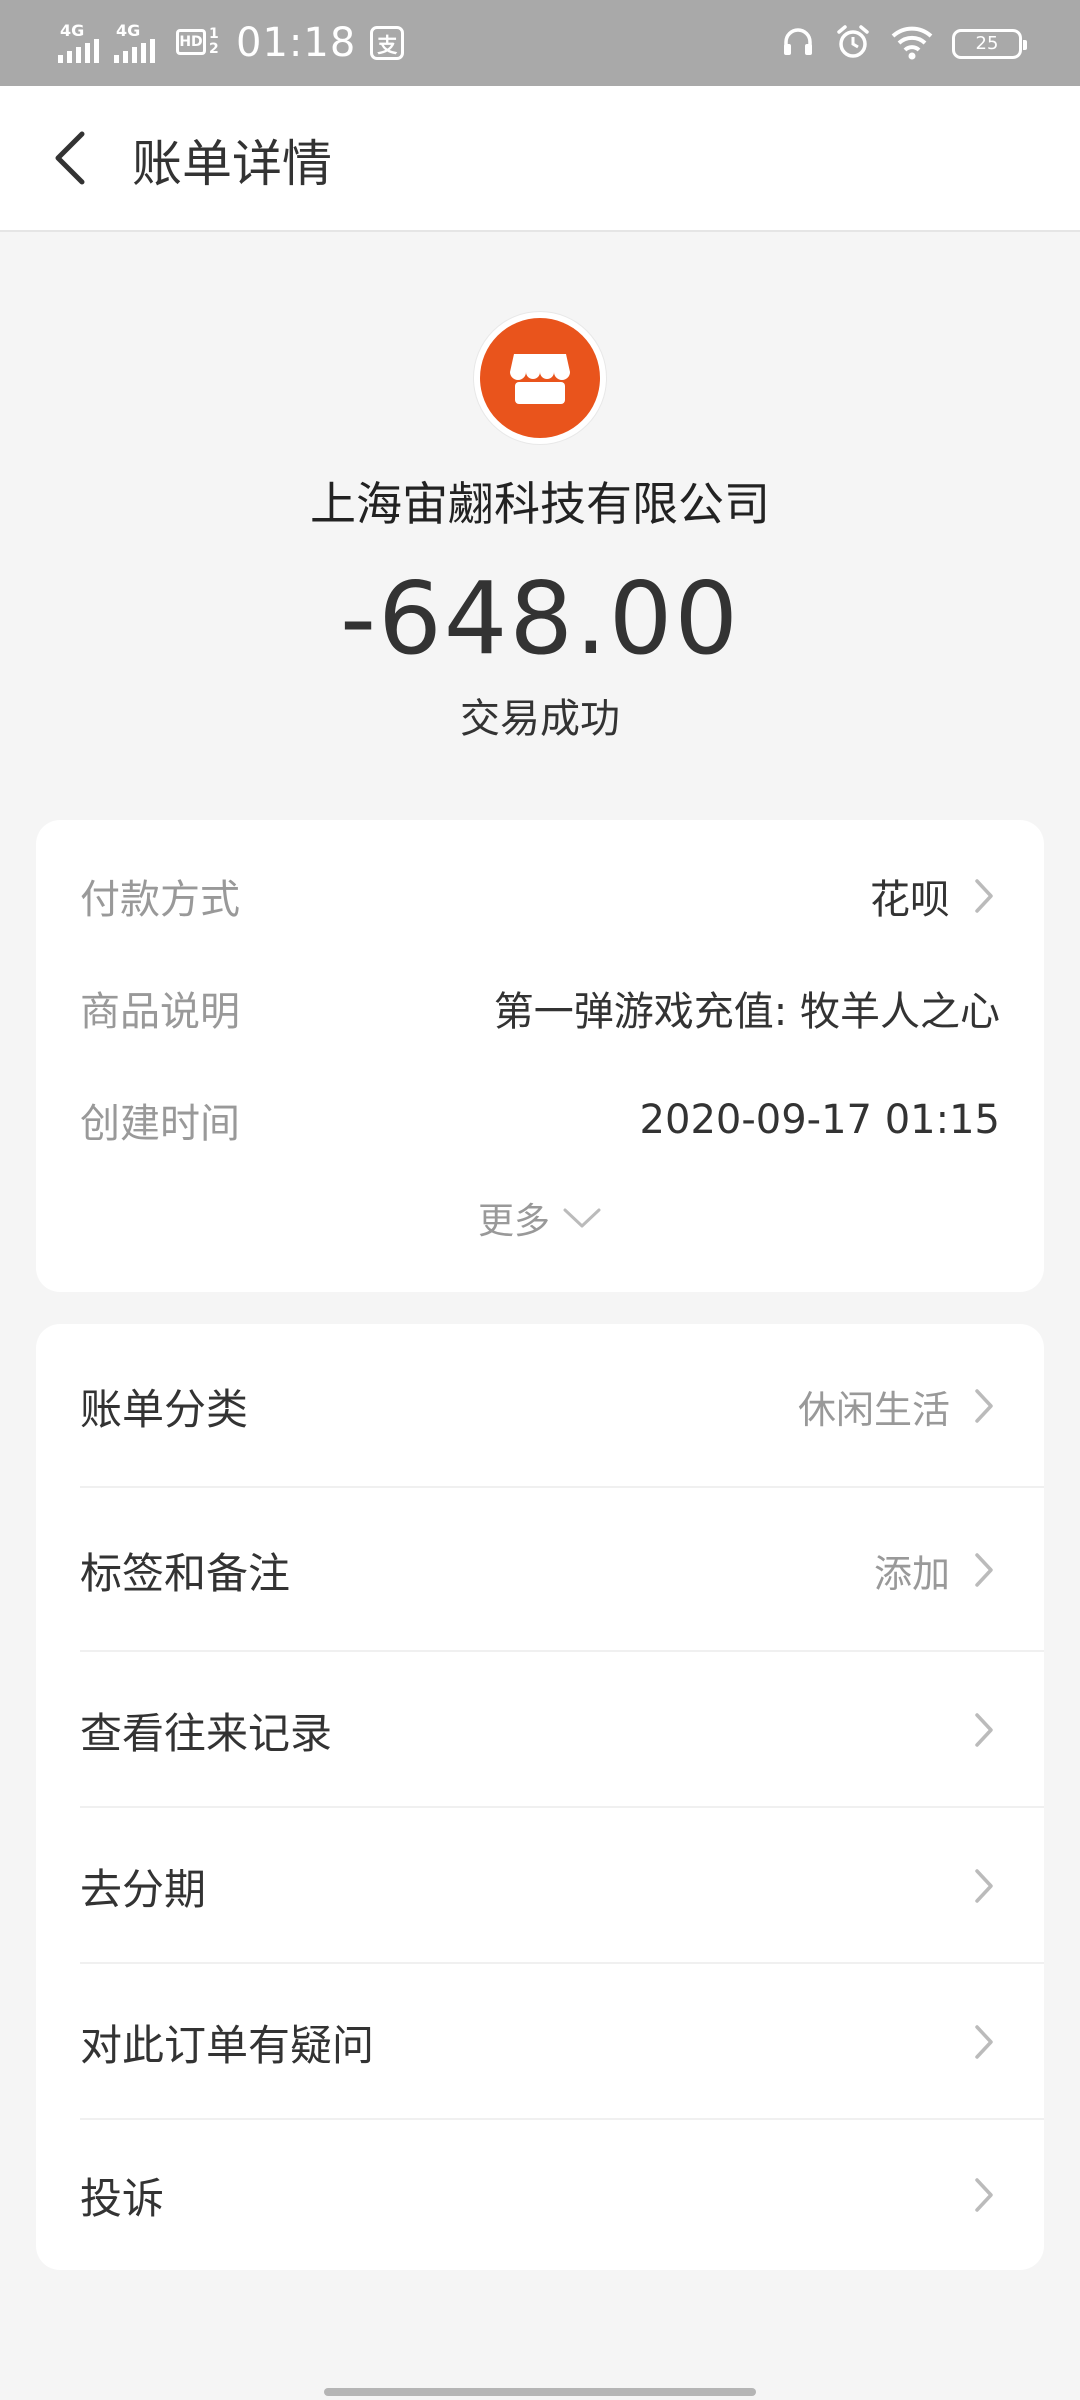 The width and height of the screenshot is (1080, 2400). Describe the element at coordinates (540, 896) in the screenshot. I see `payment-method-row: 付款方式 花呗` at that location.